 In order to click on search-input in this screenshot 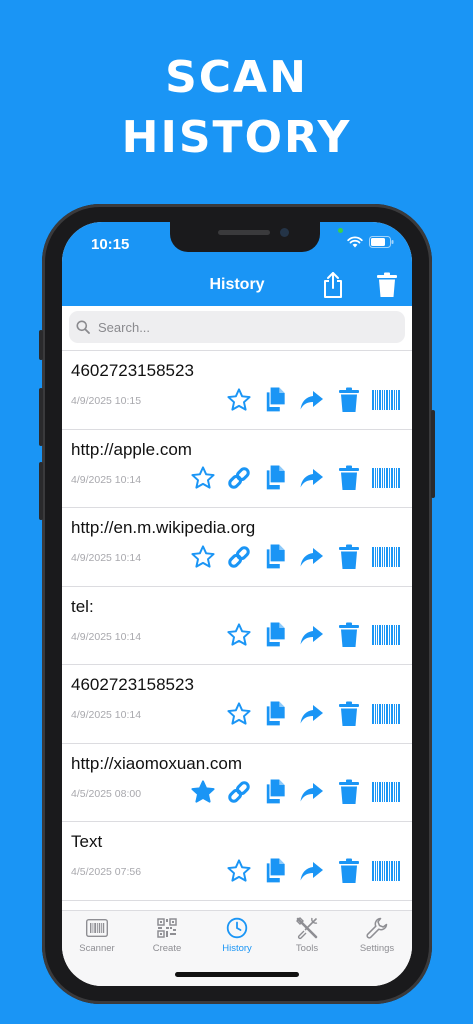, I will do `click(243, 327)`.